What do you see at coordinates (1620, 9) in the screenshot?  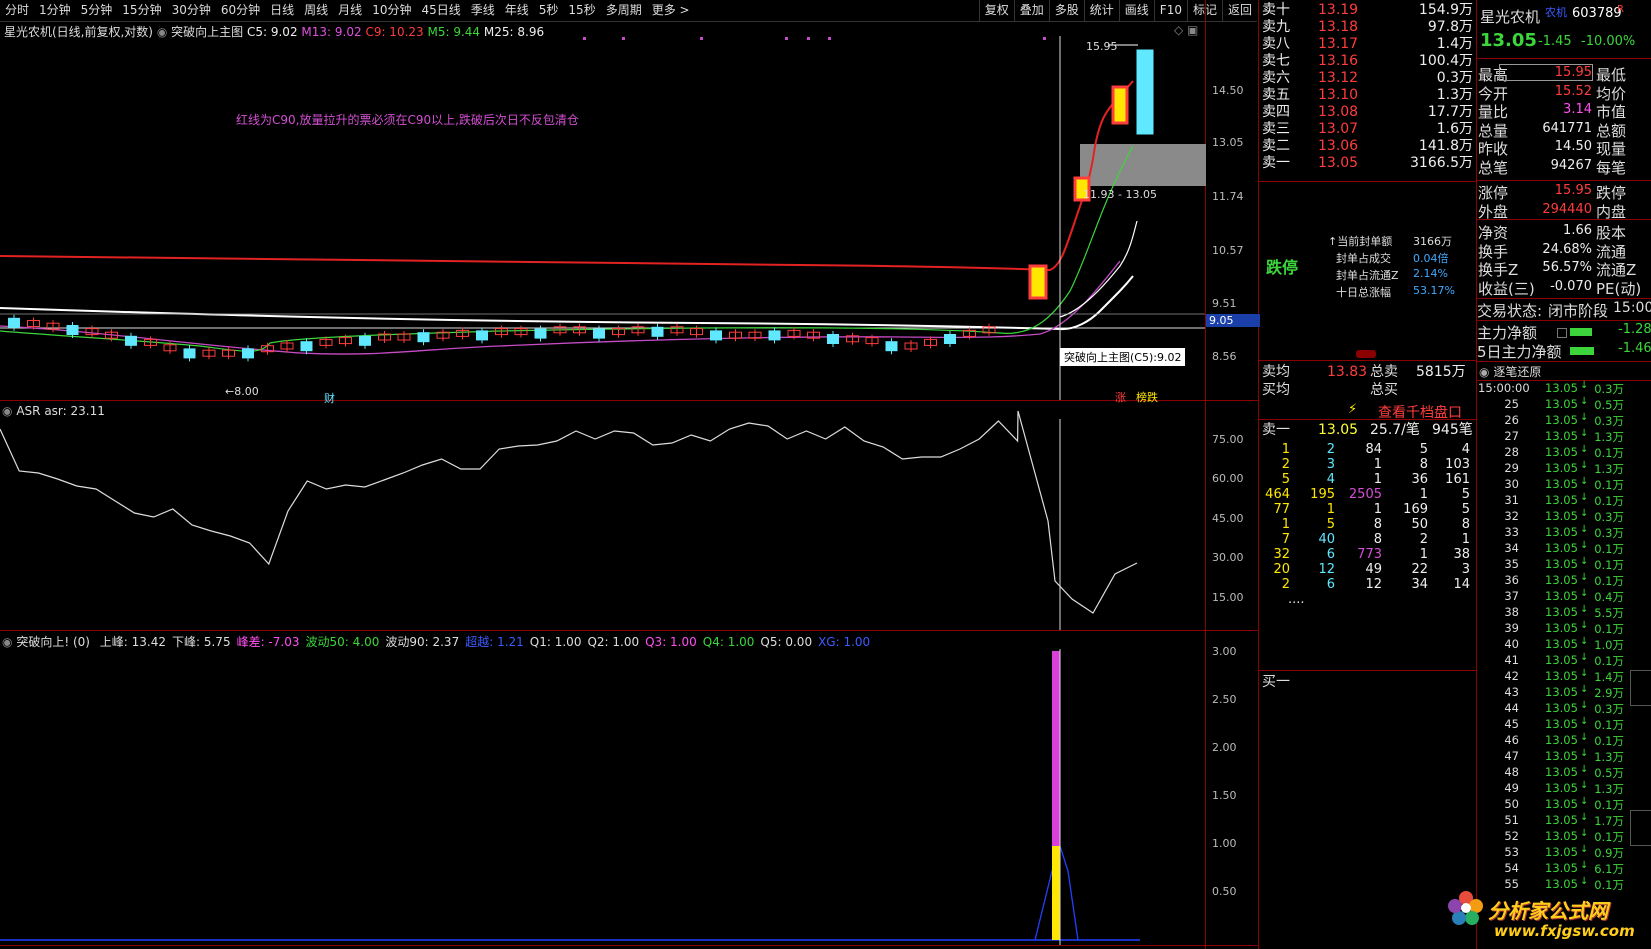 I see `r-badge: R` at bounding box center [1620, 9].